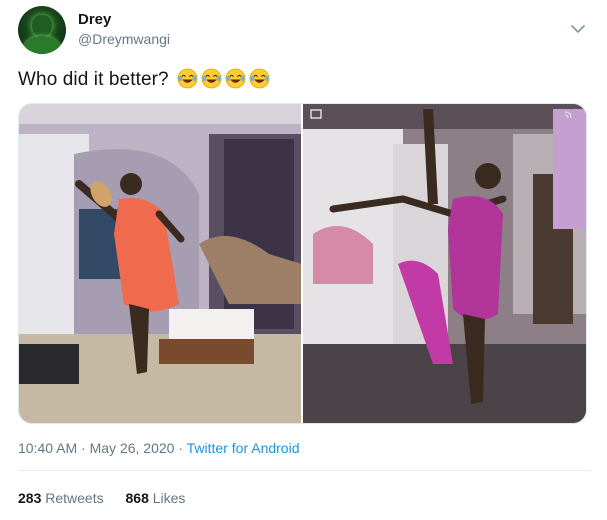 The width and height of the screenshot is (607, 520). I want to click on tweet-source-link: Twitter for Android, so click(243, 448).